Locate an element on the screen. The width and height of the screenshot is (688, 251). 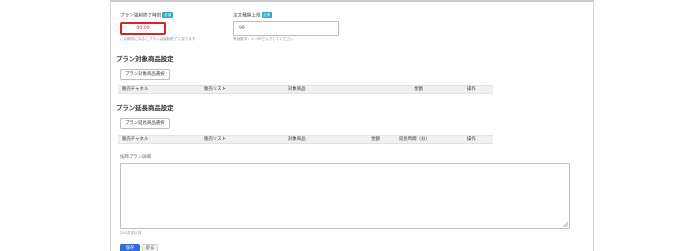
extension-section-title: プラン延長商品設定 is located at coordinates (145, 108).